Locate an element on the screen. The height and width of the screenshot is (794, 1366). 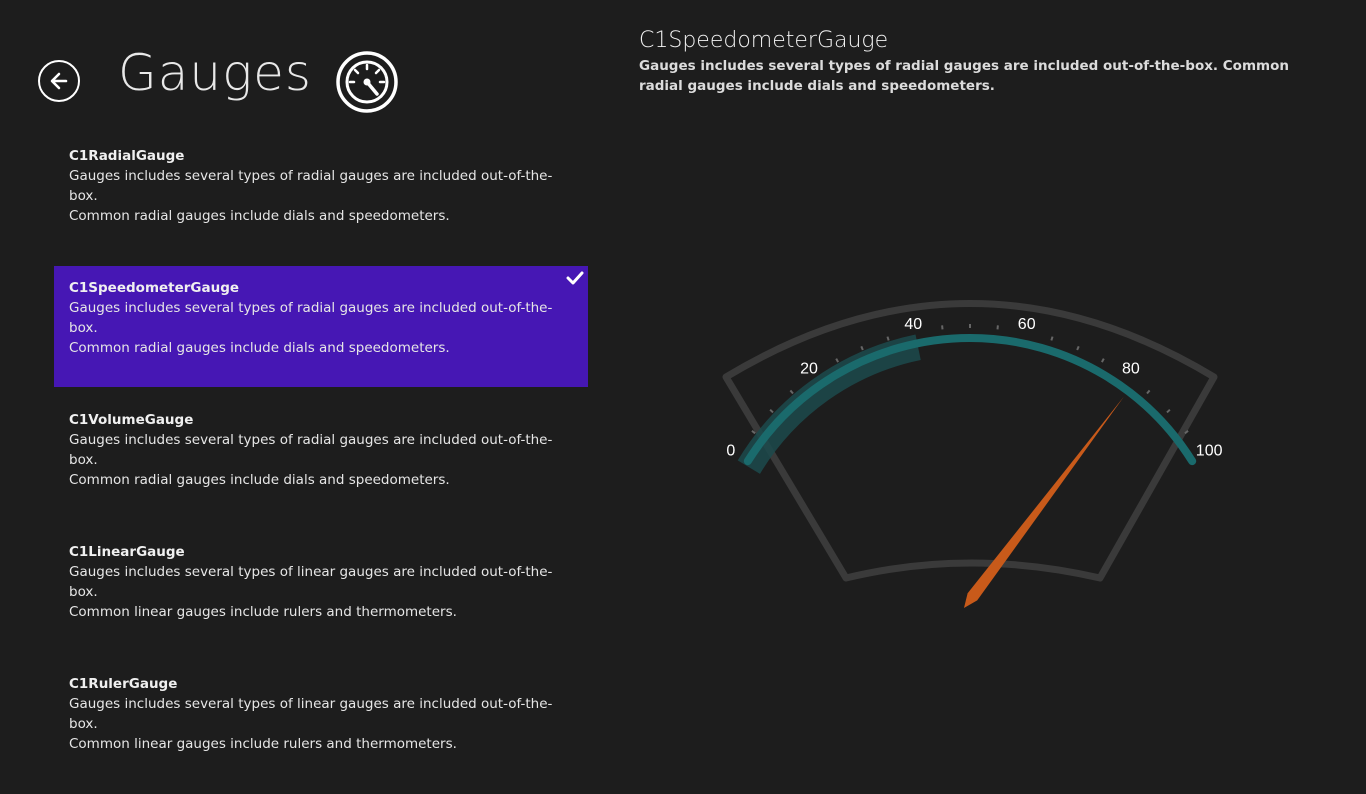
item-title: C1RulerGauge is located at coordinates (321, 684).